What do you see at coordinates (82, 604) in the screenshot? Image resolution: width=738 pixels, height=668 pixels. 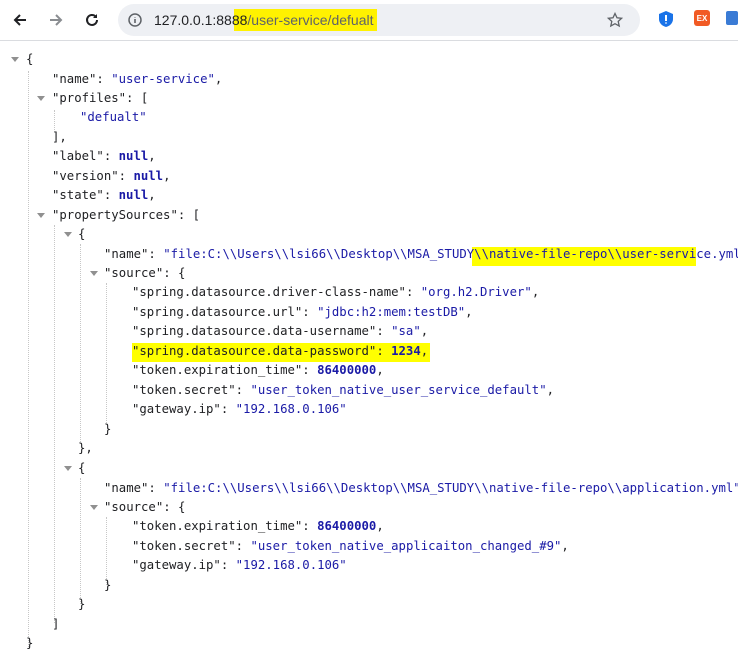 I see `source1-close: }` at bounding box center [82, 604].